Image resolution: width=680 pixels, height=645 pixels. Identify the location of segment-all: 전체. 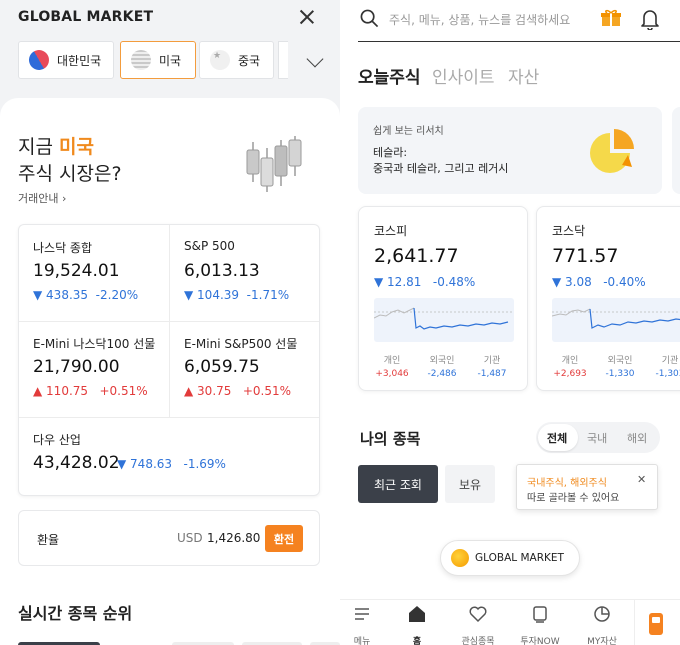
(557, 438).